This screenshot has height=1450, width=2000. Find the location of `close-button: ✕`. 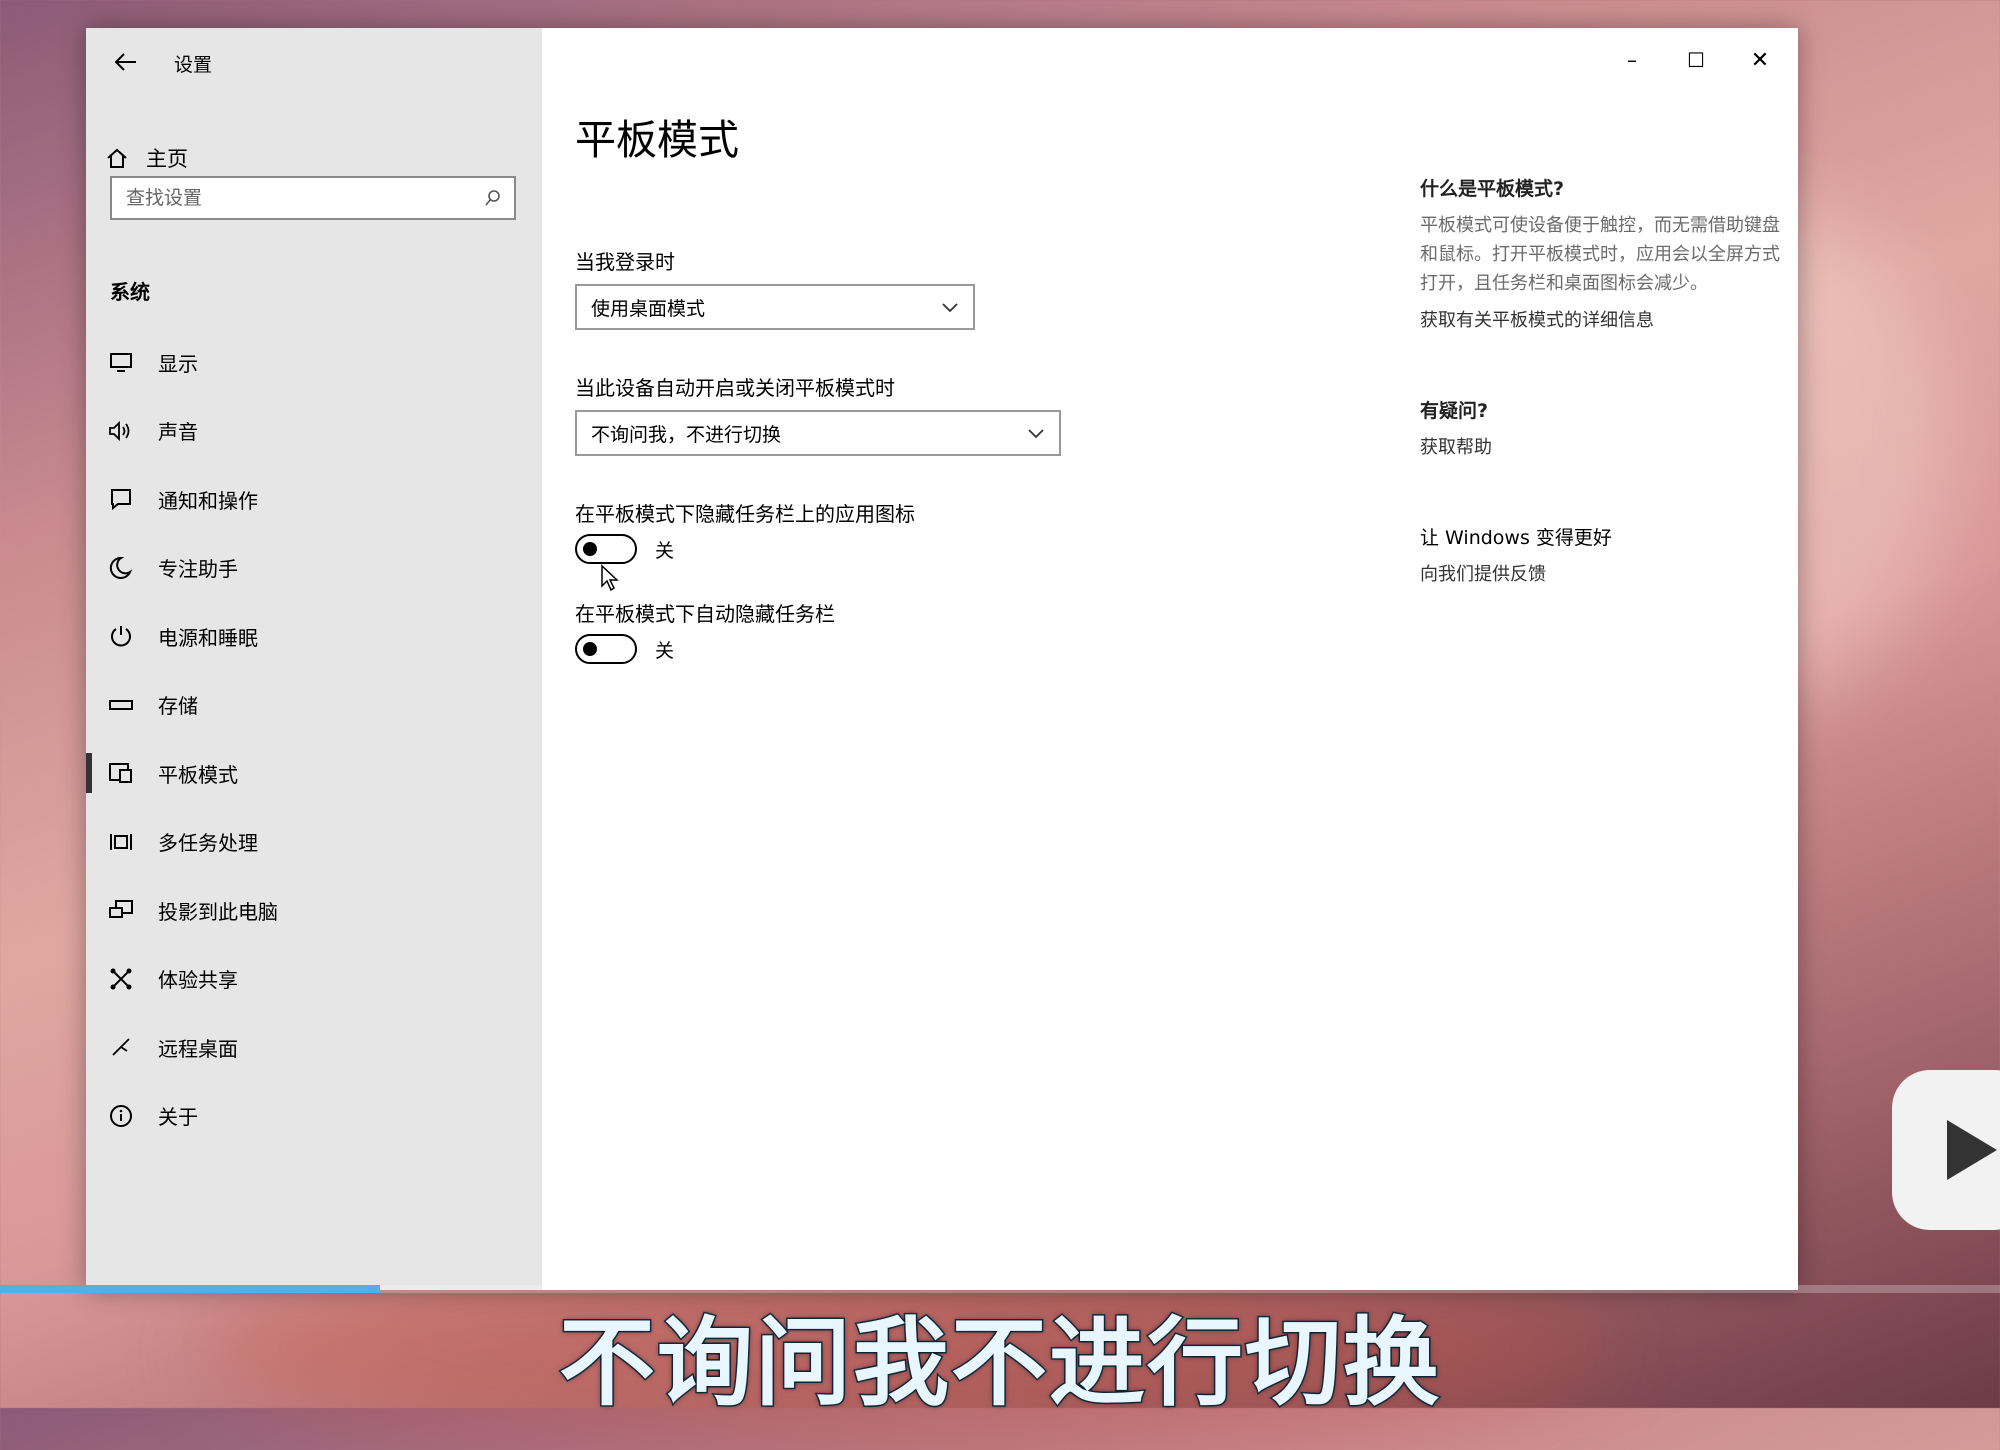

close-button: ✕ is located at coordinates (1760, 60).